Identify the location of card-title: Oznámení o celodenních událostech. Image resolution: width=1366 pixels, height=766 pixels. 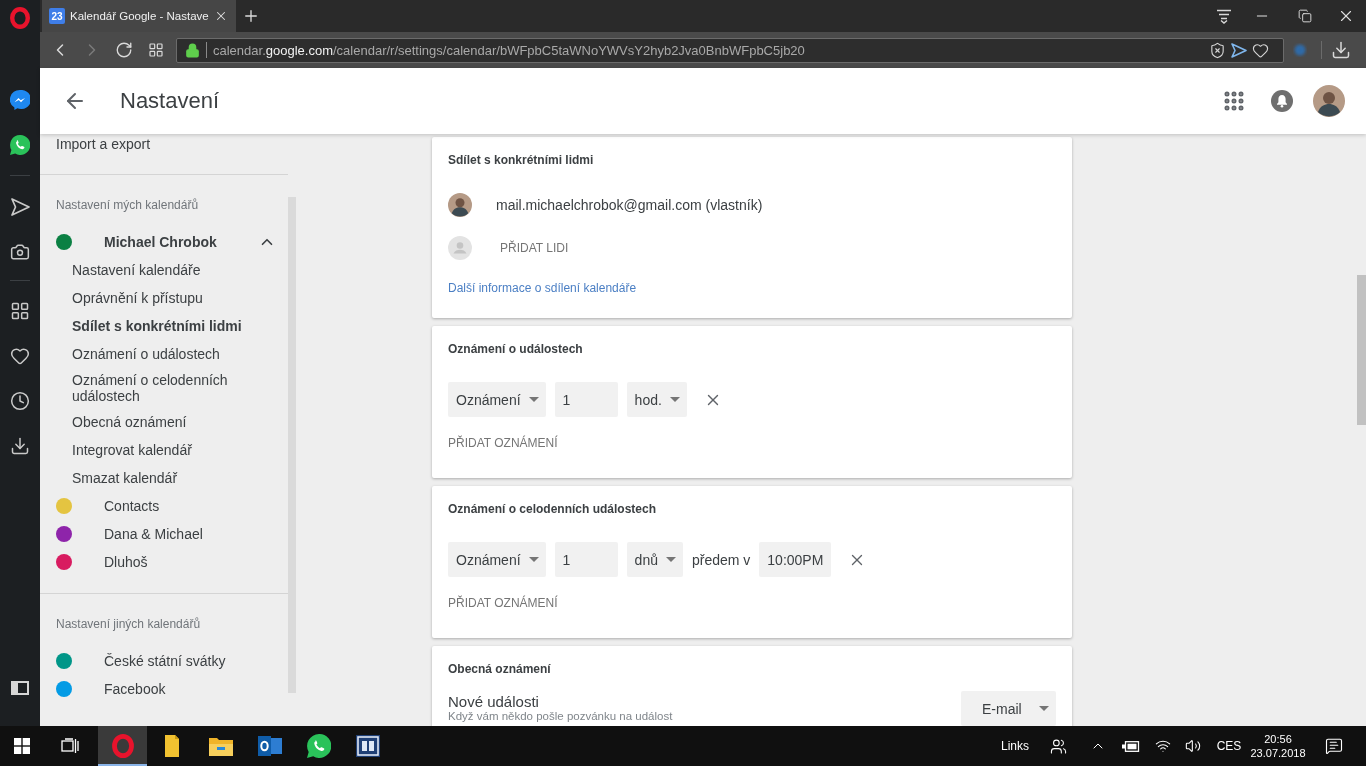
(553, 509).